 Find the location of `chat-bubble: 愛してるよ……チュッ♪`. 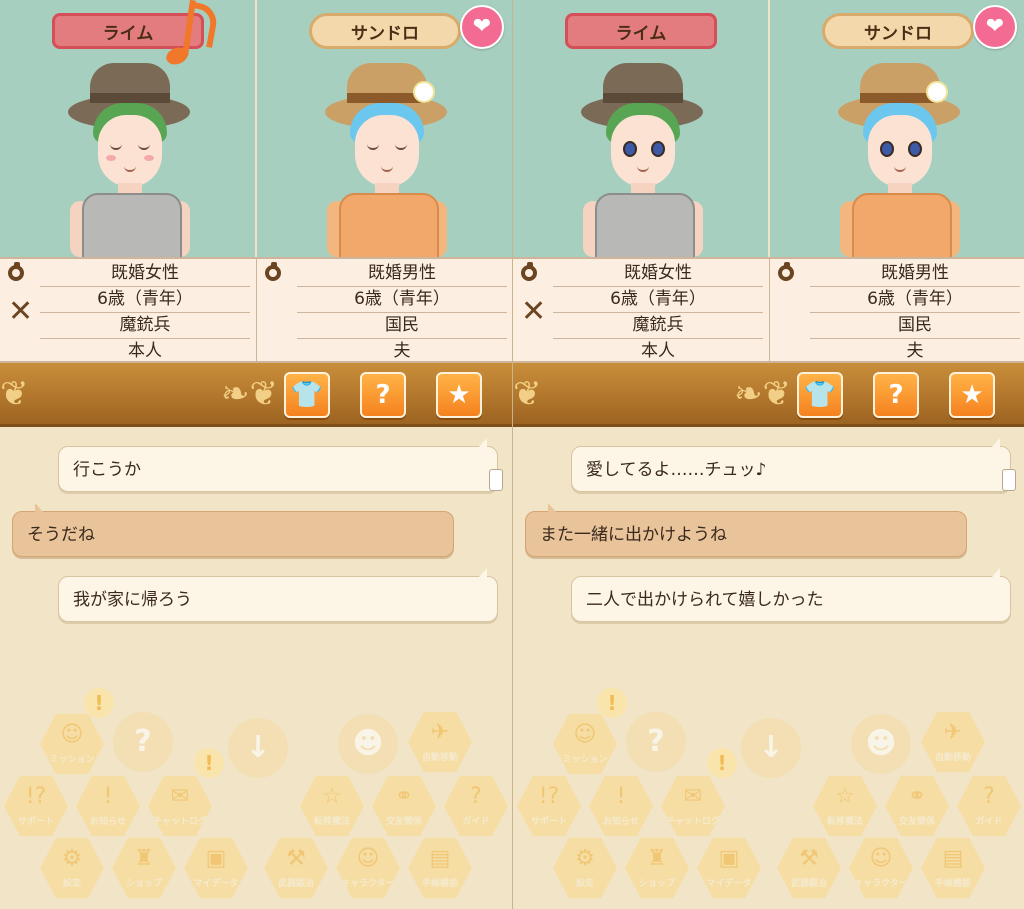

chat-bubble: 愛してるよ……チュッ♪ is located at coordinates (793, 465).